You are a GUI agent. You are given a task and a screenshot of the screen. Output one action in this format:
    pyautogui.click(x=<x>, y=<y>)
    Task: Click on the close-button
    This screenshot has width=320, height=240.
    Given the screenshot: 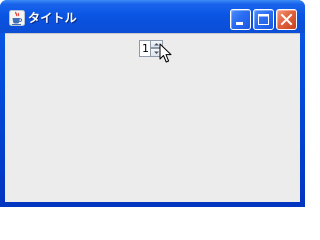 What is the action you would take?
    pyautogui.click(x=286, y=19)
    